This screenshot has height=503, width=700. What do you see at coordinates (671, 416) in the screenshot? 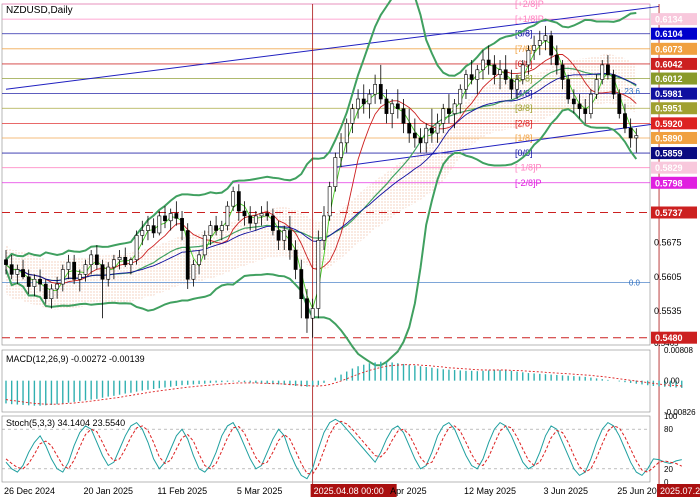
I see `stoch-tick-label: 100` at bounding box center [671, 416].